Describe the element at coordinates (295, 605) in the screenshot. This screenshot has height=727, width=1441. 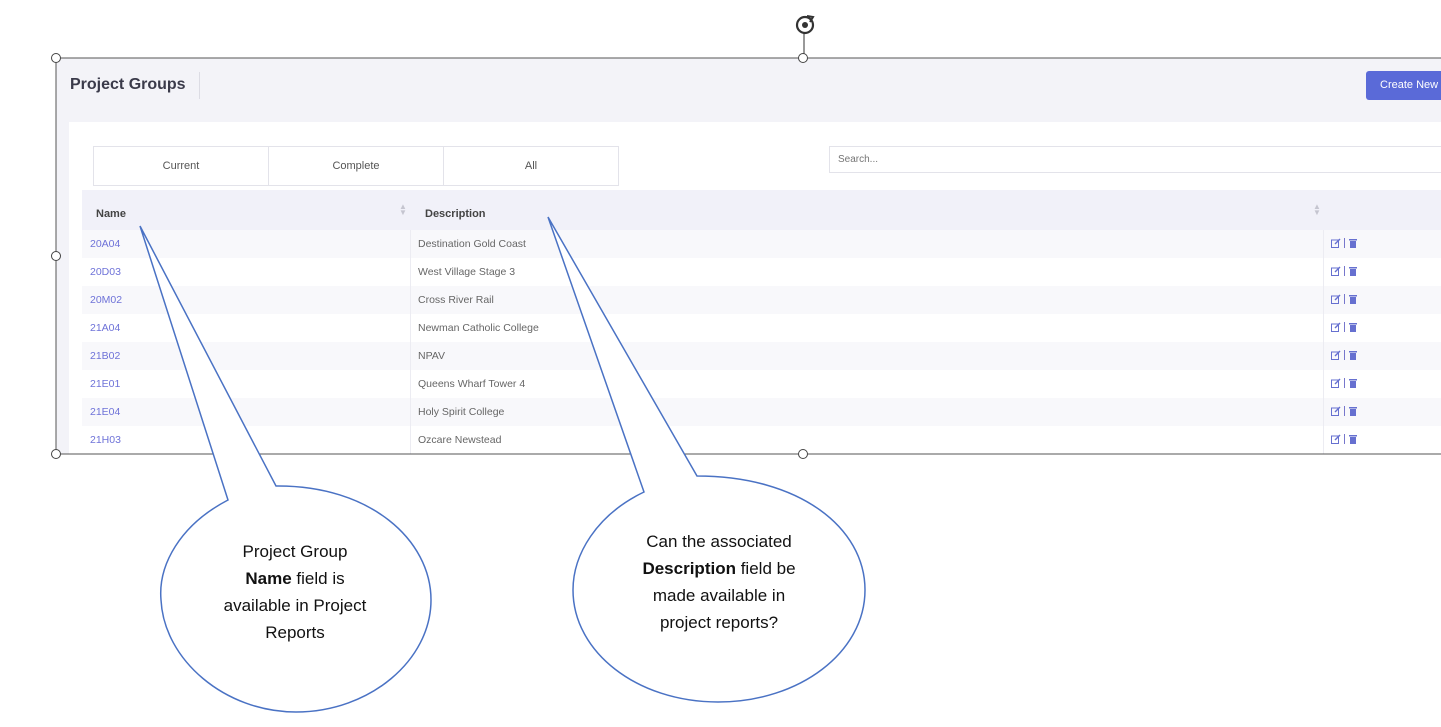
I see `callout-left-line3: available in Project` at that location.